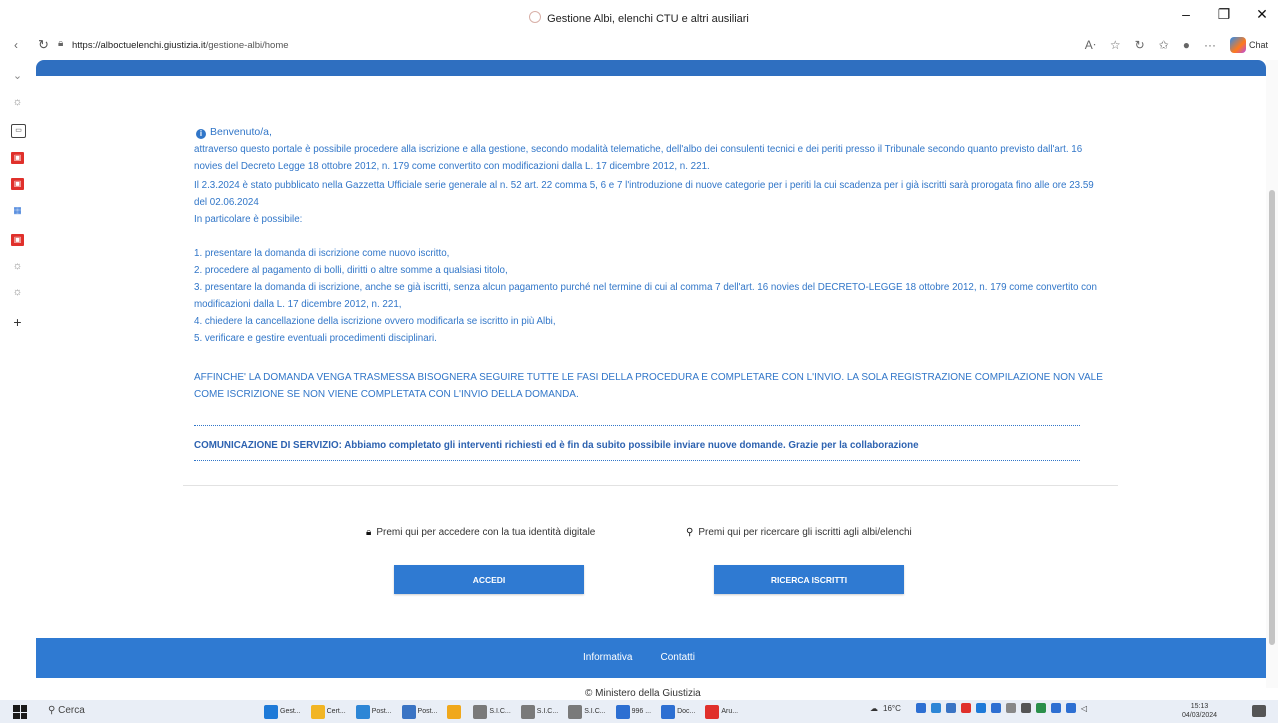 The height and width of the screenshot is (723, 1278). What do you see at coordinates (809, 579) in the screenshot?
I see `ricerca-iscritti-button: RICERCA ISCRITTI` at bounding box center [809, 579].